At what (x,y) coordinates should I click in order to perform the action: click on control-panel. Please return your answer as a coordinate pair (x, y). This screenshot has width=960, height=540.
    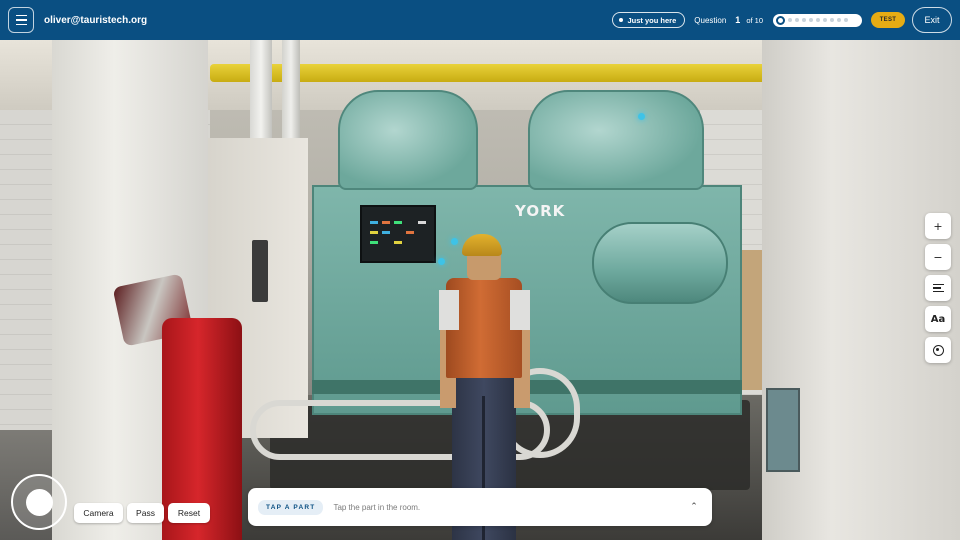
    Looking at the image, I should click on (398, 234).